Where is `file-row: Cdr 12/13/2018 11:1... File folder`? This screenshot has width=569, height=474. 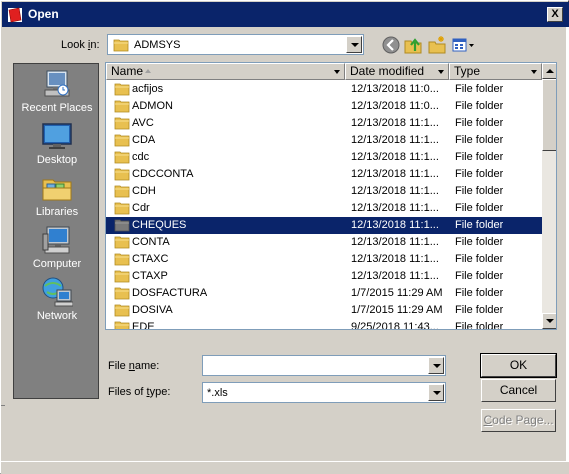
file-row: Cdr 12/13/2018 11:1... File folder is located at coordinates (324, 208).